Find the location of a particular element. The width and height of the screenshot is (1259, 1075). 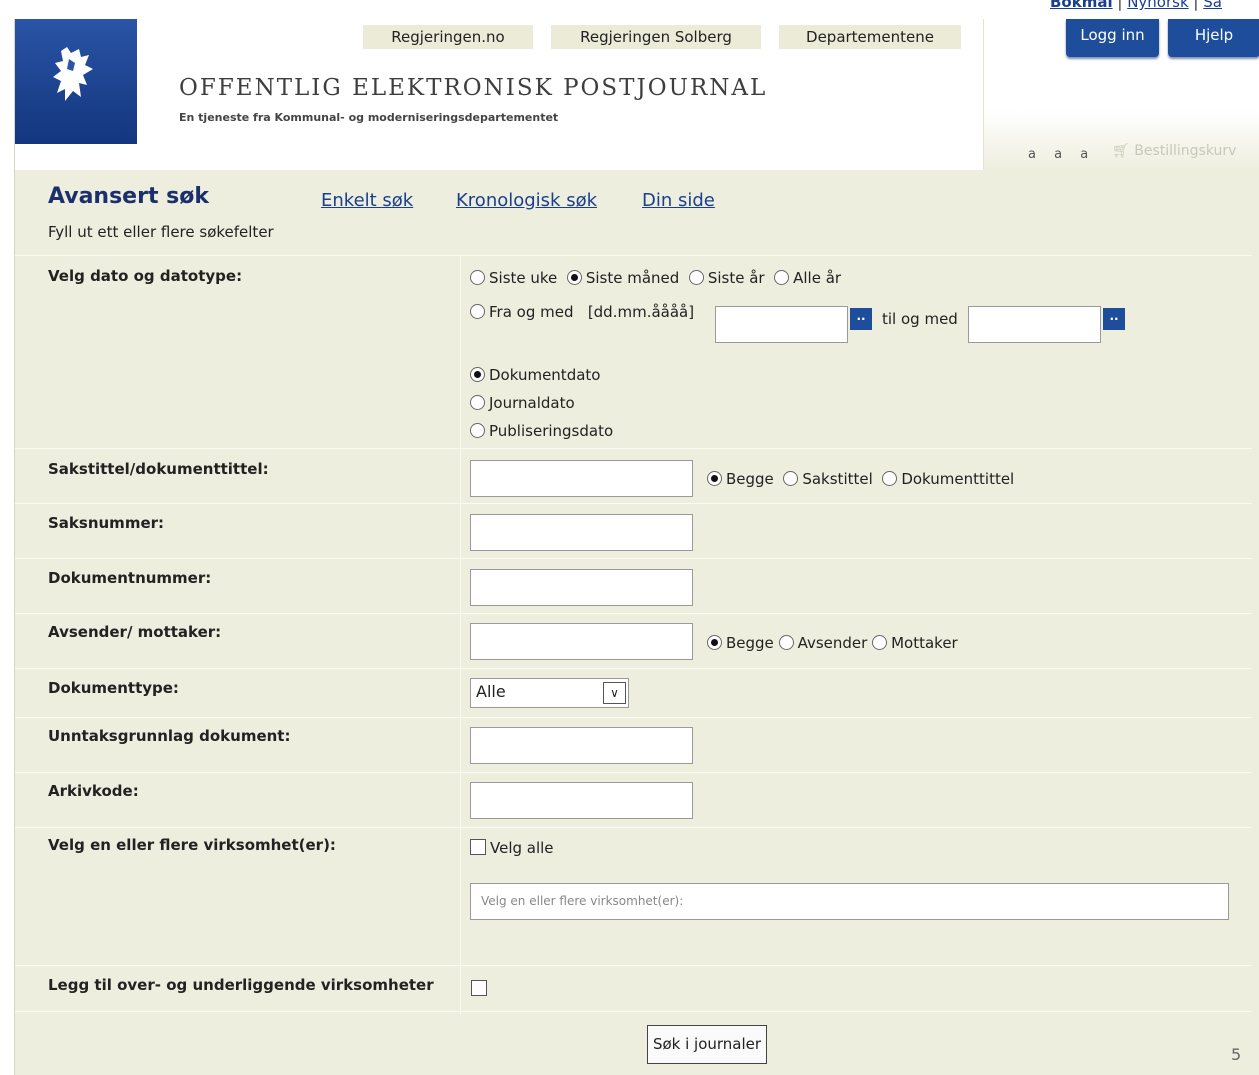

date-label: Velg dato og datotype: is located at coordinates (145, 276).